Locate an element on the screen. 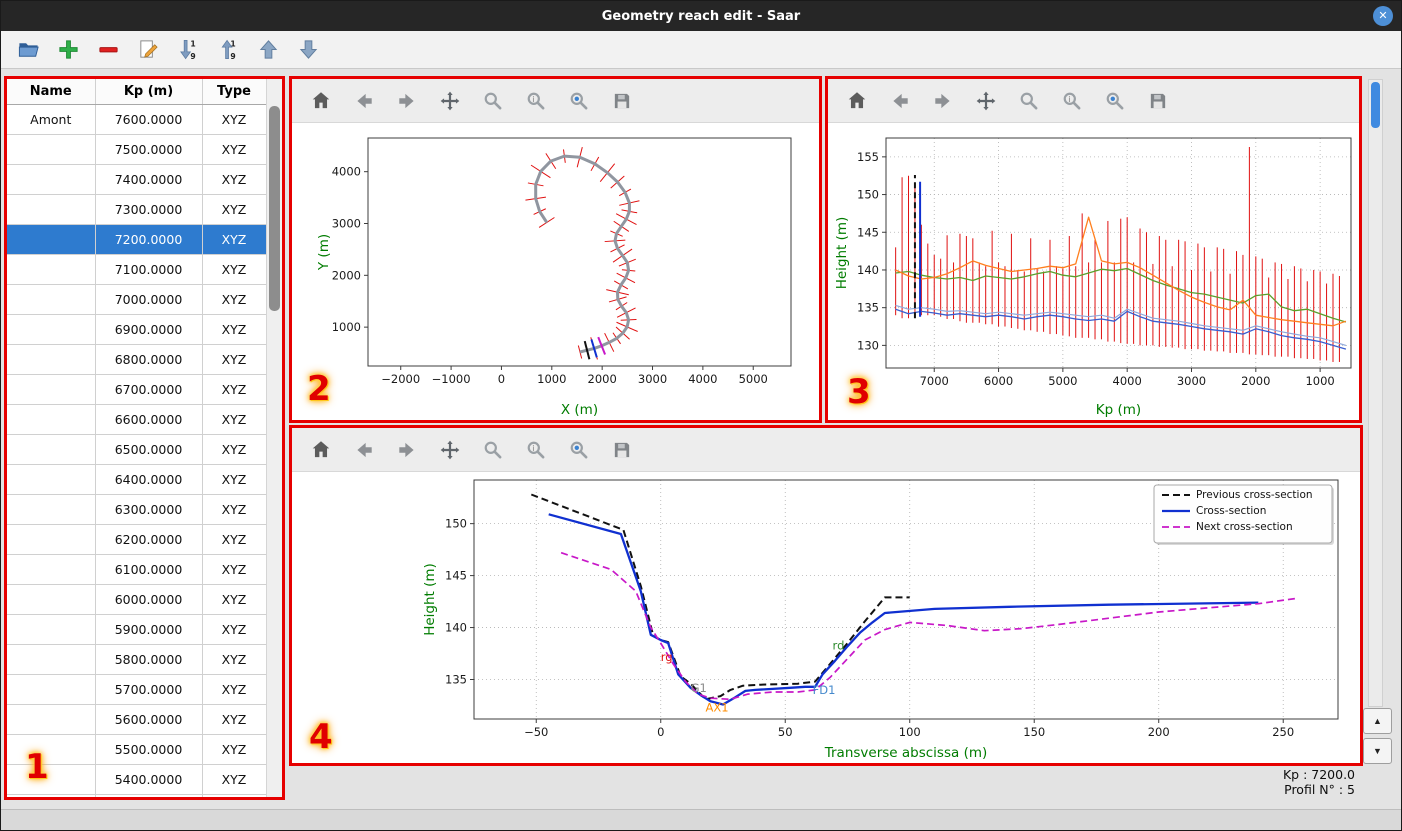 The width and height of the screenshot is (1402, 831). table-row: 6600.0000 XYZ is located at coordinates (137, 419).